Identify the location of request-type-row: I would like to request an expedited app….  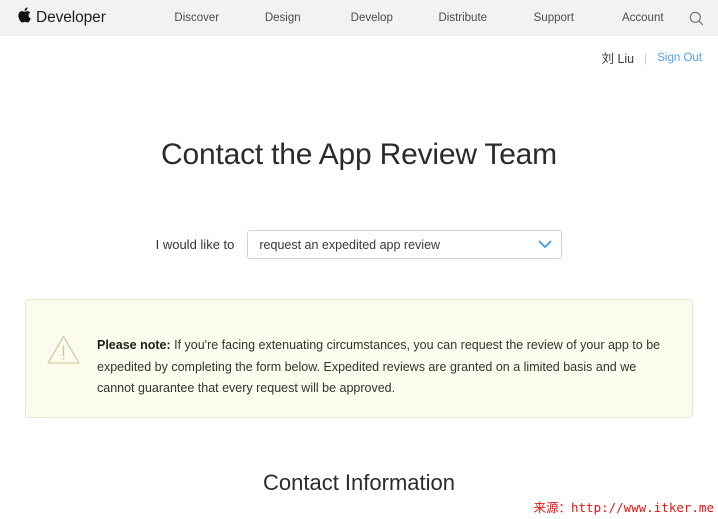
(359, 244).